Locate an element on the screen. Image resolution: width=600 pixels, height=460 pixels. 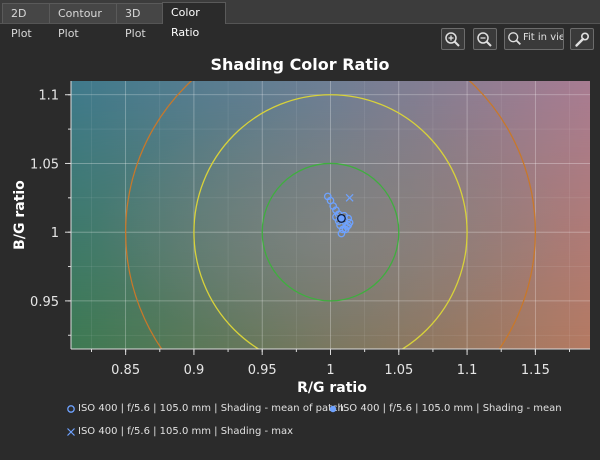
y-axis-label: B/G ratio is located at coordinates (20, 215).